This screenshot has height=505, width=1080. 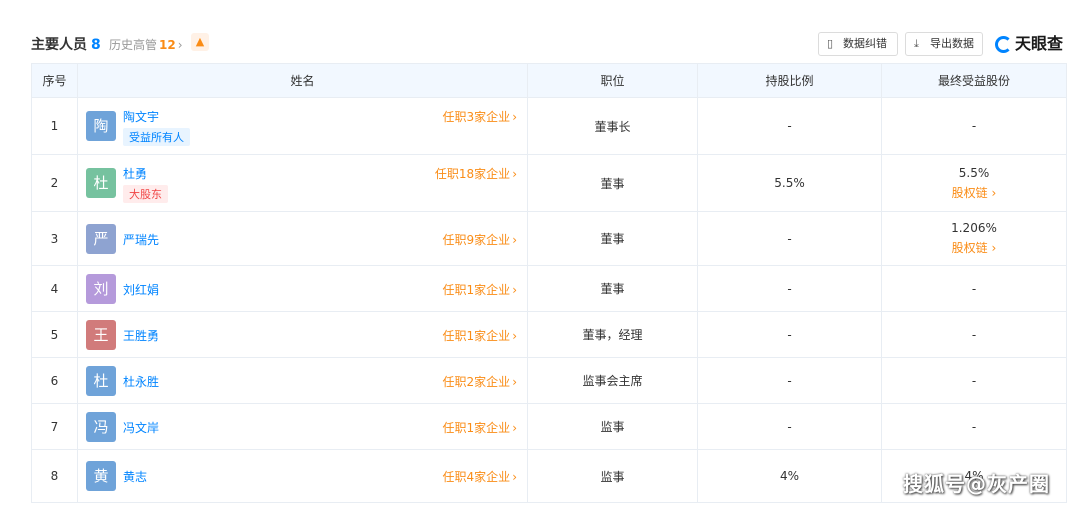 What do you see at coordinates (302, 476) in the screenshot?
I see `name-cell: 黄黄志 任职4家企业 ›` at bounding box center [302, 476].